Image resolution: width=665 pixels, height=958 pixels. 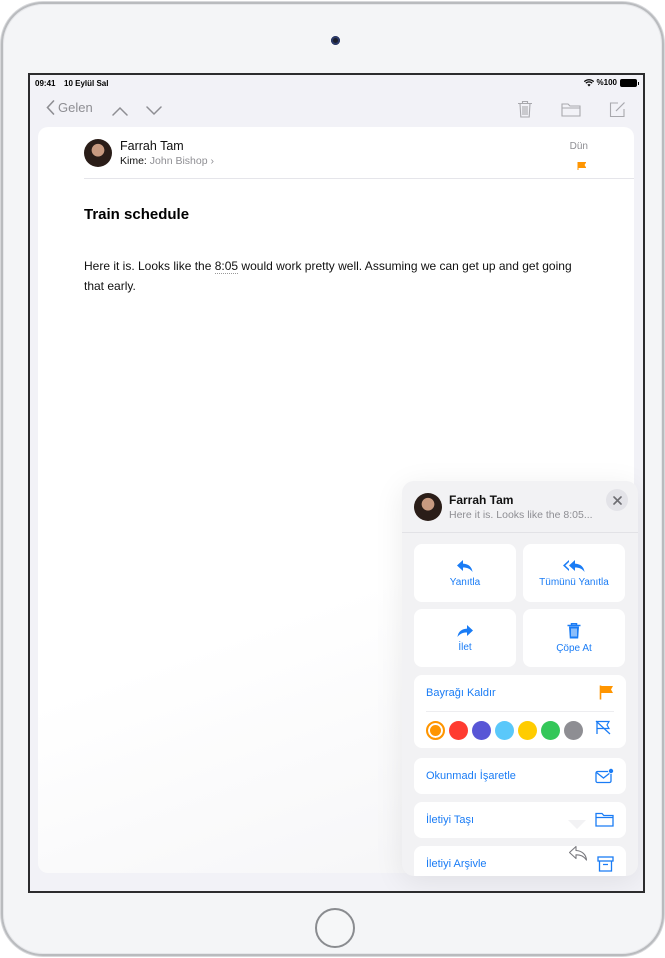 I want to click on chevron-right-icon: ›, so click(x=212, y=161).